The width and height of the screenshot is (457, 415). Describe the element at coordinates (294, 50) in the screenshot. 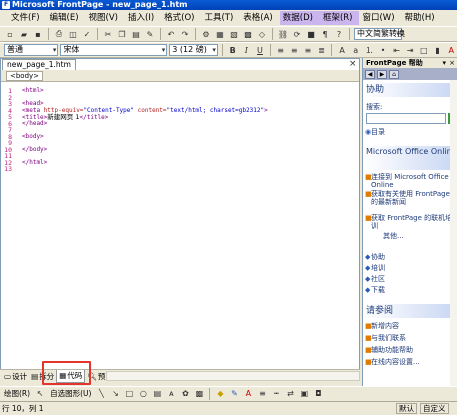

I see `align-center-icon: ≡` at that location.